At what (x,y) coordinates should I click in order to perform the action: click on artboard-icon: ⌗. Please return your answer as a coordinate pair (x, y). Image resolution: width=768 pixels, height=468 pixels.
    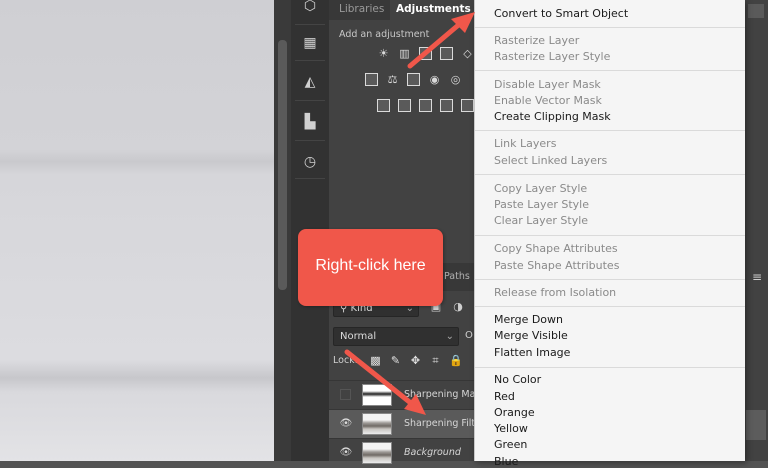
    Looking at the image, I should click on (435, 360).